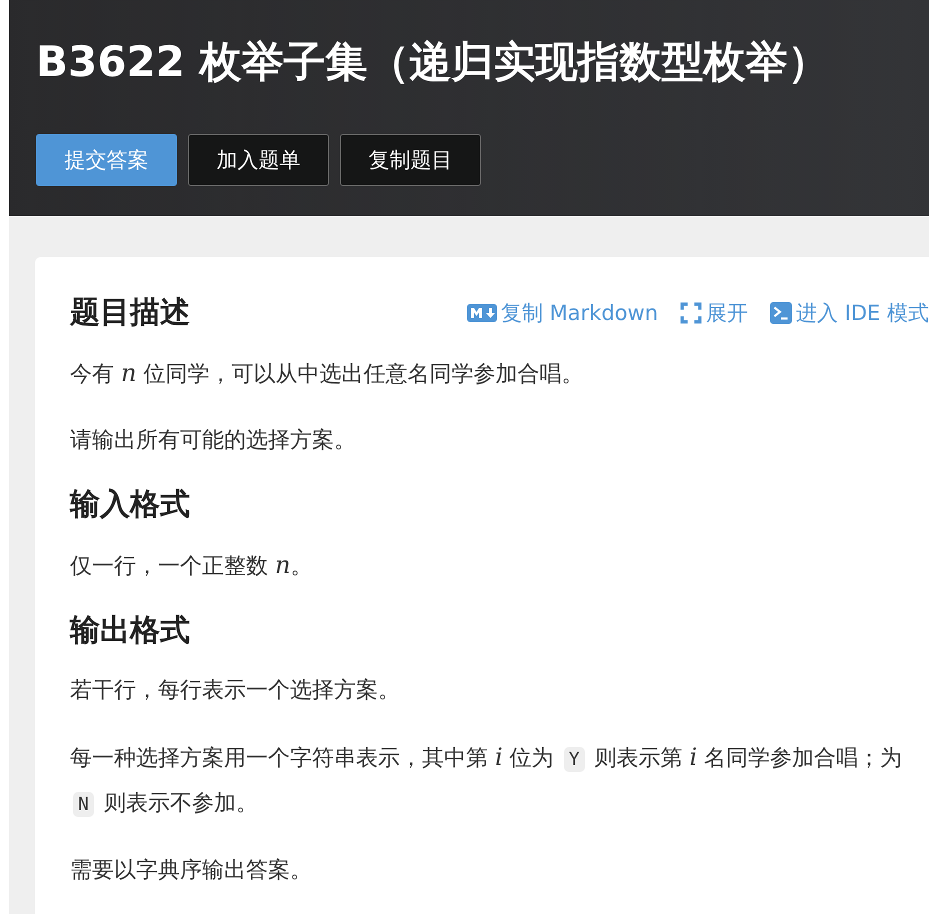 The height and width of the screenshot is (914, 929). What do you see at coordinates (279, 758) in the screenshot?
I see `paragraph-text: 每一种选择方案用一个字符串表示，其中第` at bounding box center [279, 758].